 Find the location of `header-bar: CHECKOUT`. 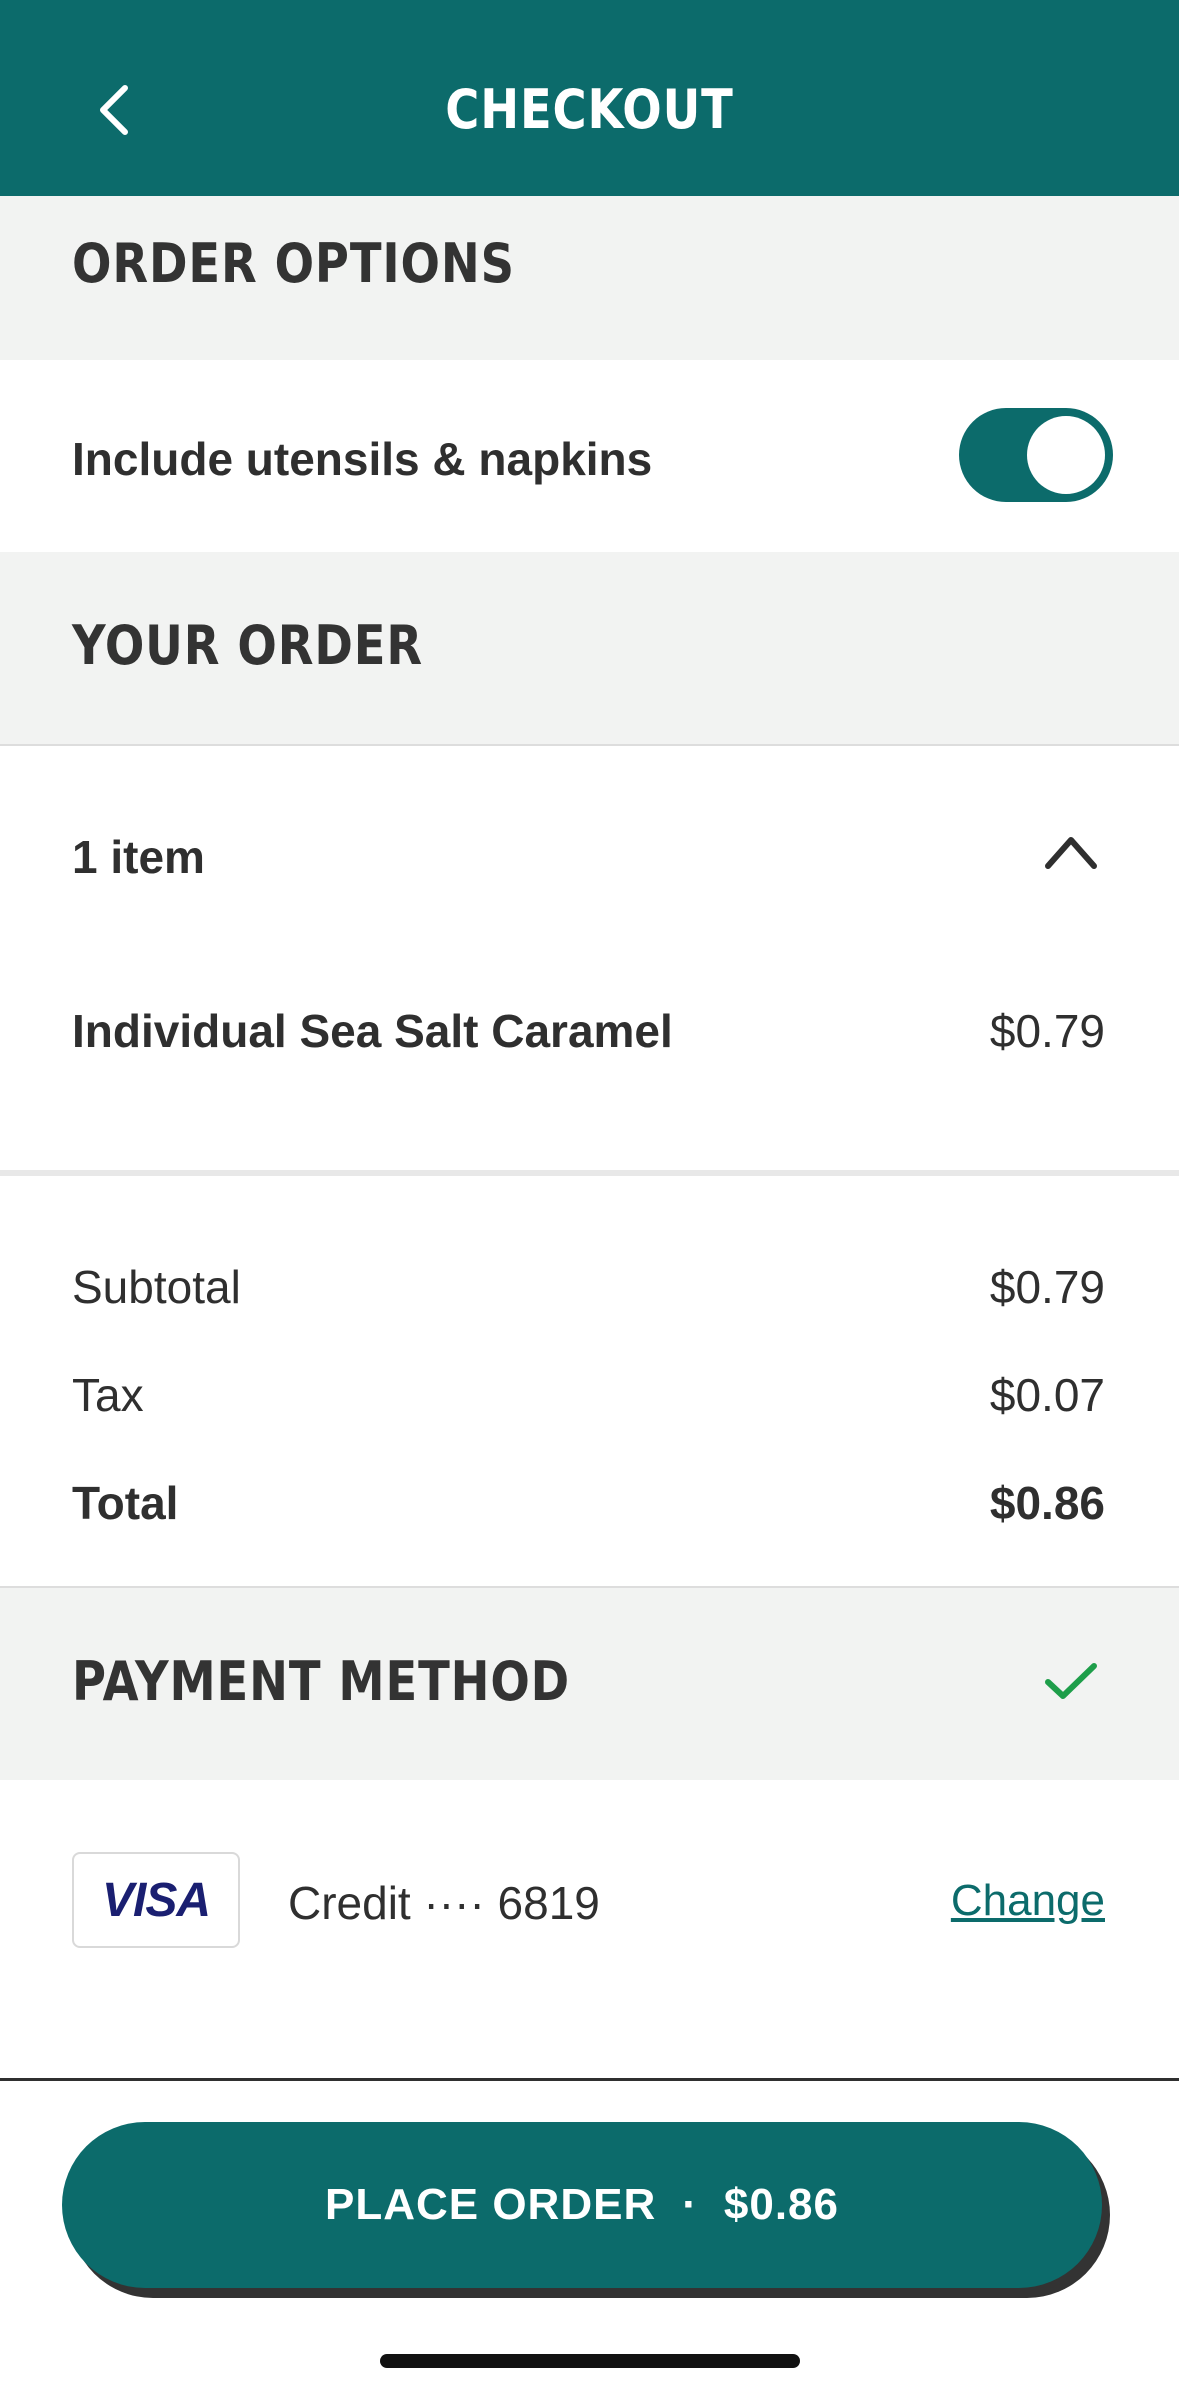

header-bar: CHECKOUT is located at coordinates (589, 98).